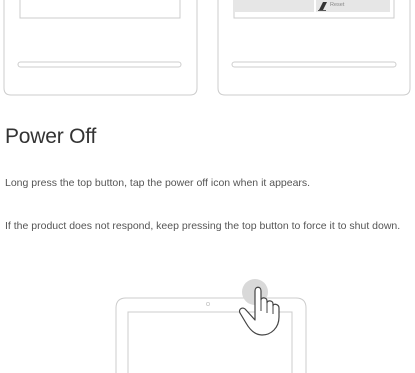 Image resolution: width=415 pixels, height=373 pixels. I want to click on button-panel-right, so click(353, 6).